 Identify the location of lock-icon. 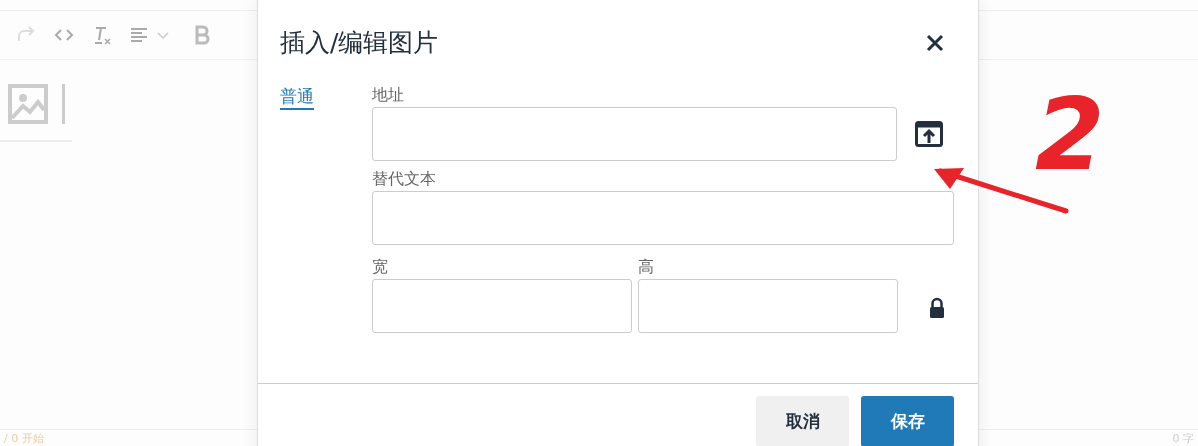
(937, 307).